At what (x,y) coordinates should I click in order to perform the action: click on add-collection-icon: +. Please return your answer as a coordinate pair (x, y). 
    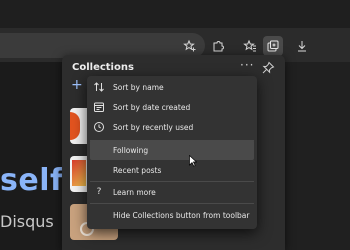
    Looking at the image, I should click on (77, 85).